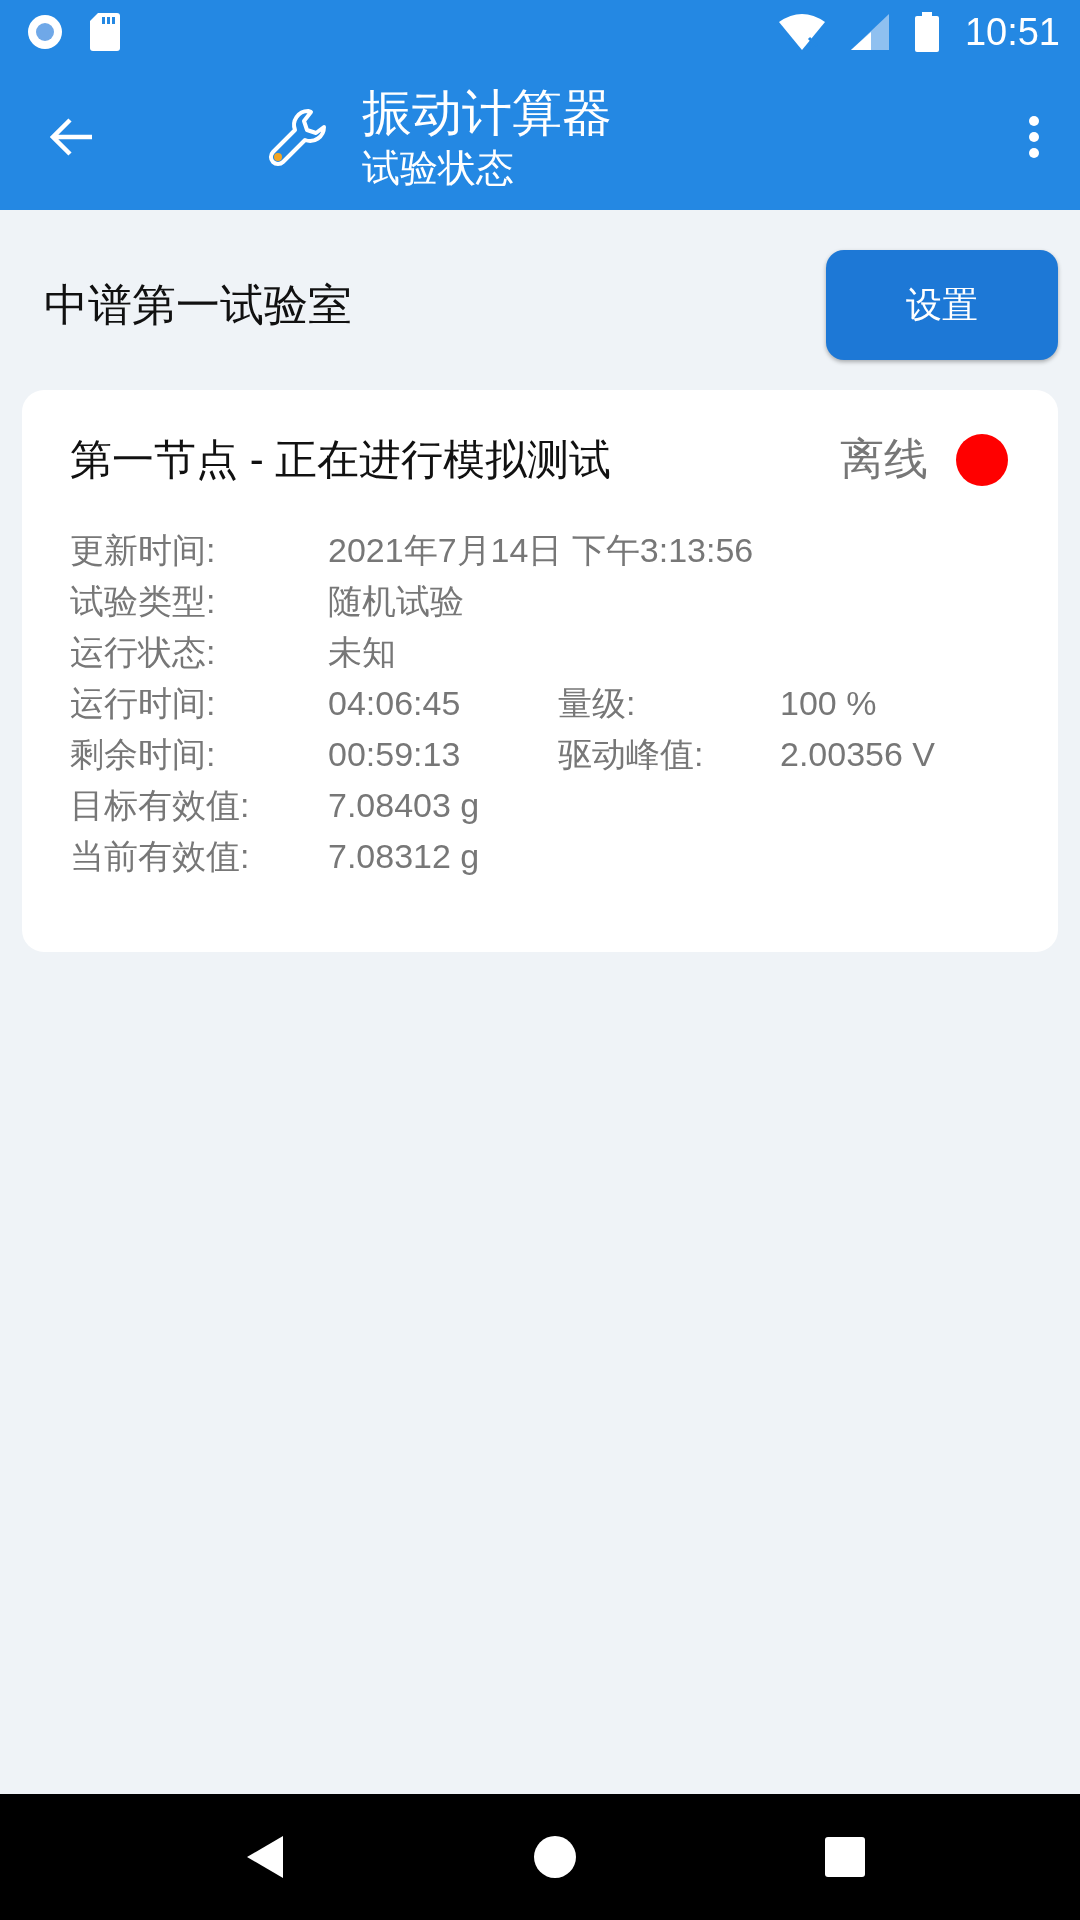  Describe the element at coordinates (404, 856) in the screenshot. I see `field-value: 7.08312 g` at that location.